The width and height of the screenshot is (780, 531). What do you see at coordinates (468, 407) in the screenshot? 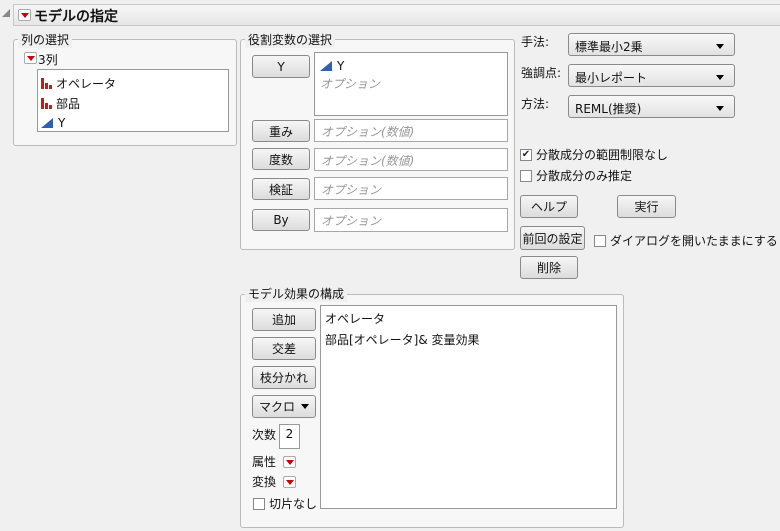
I see `effects-list: オペレータ 部品[オペレータ]& 変量効果` at bounding box center [468, 407].